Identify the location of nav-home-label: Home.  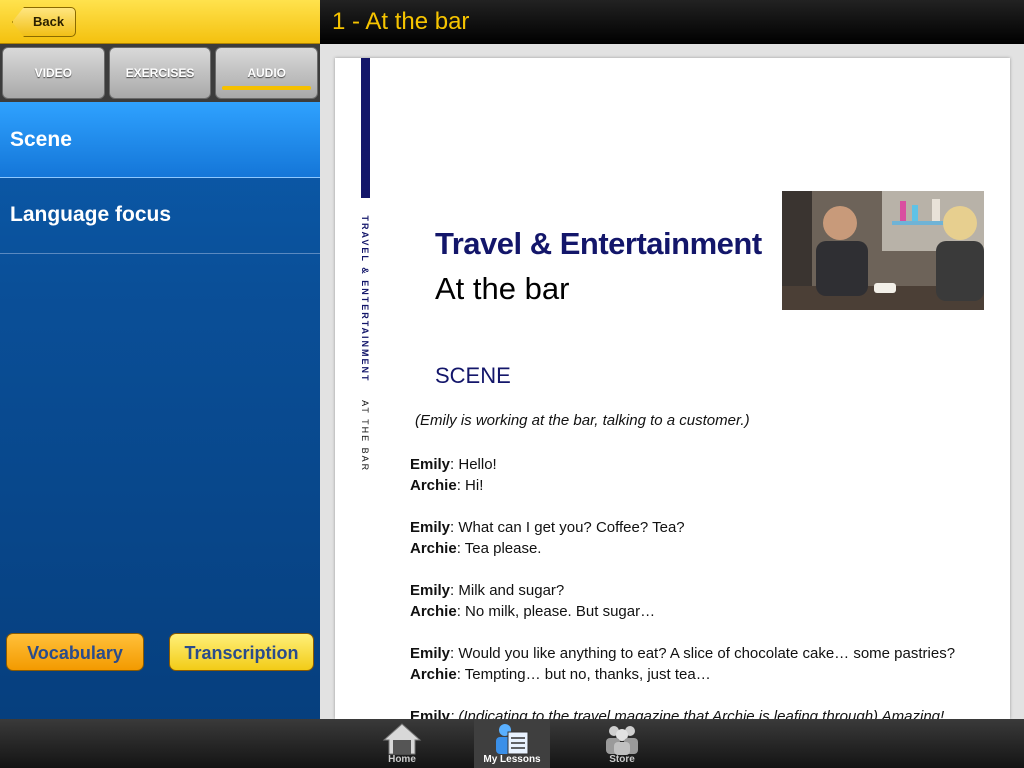
(402, 759).